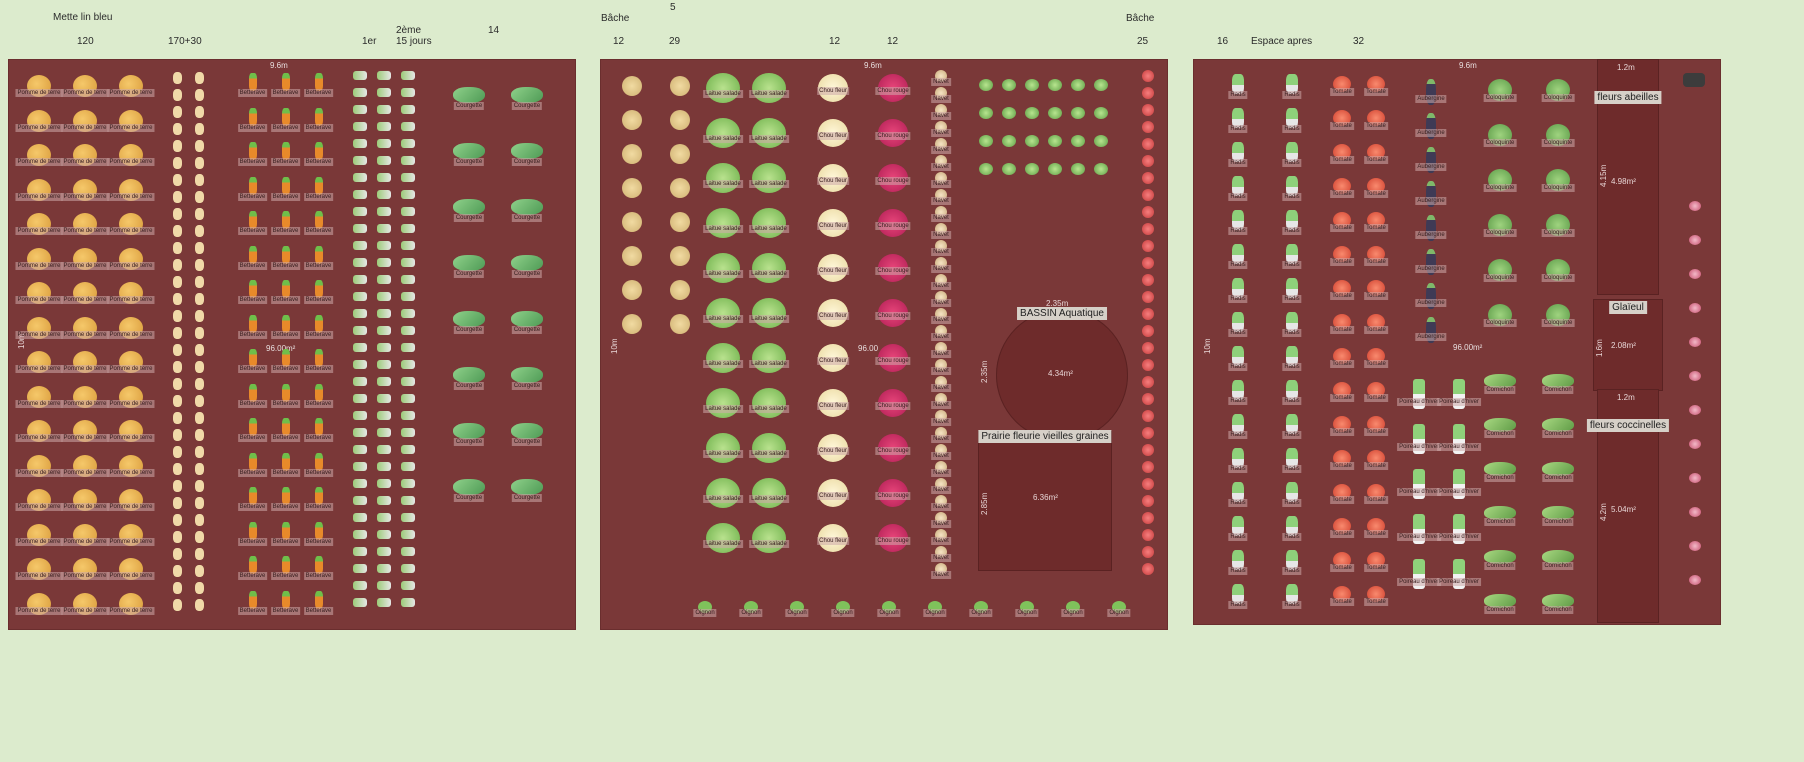 The image size is (1804, 762). What do you see at coordinates (1695, 580) in the screenshot?
I see `flower-plant` at bounding box center [1695, 580].